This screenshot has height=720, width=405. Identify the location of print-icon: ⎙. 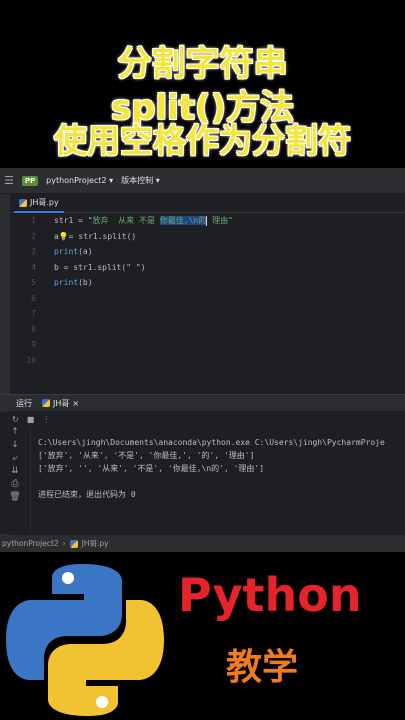
(15, 484).